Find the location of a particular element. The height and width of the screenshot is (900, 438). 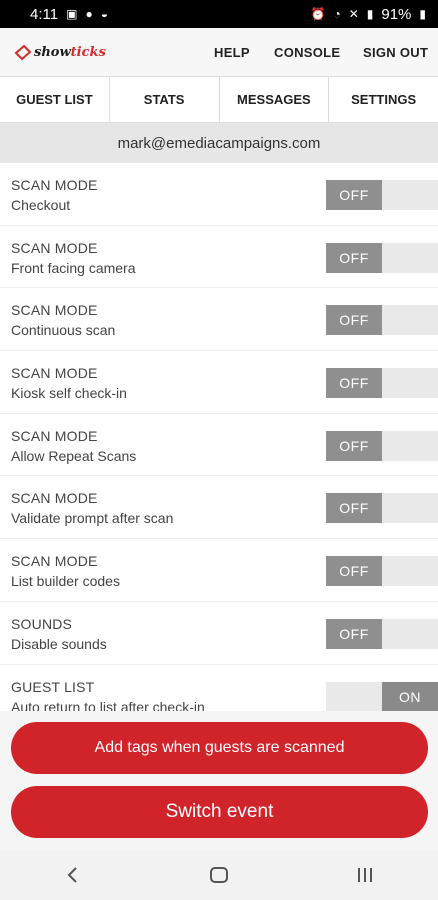

auto-return-toggle: ON is located at coordinates (382, 696).